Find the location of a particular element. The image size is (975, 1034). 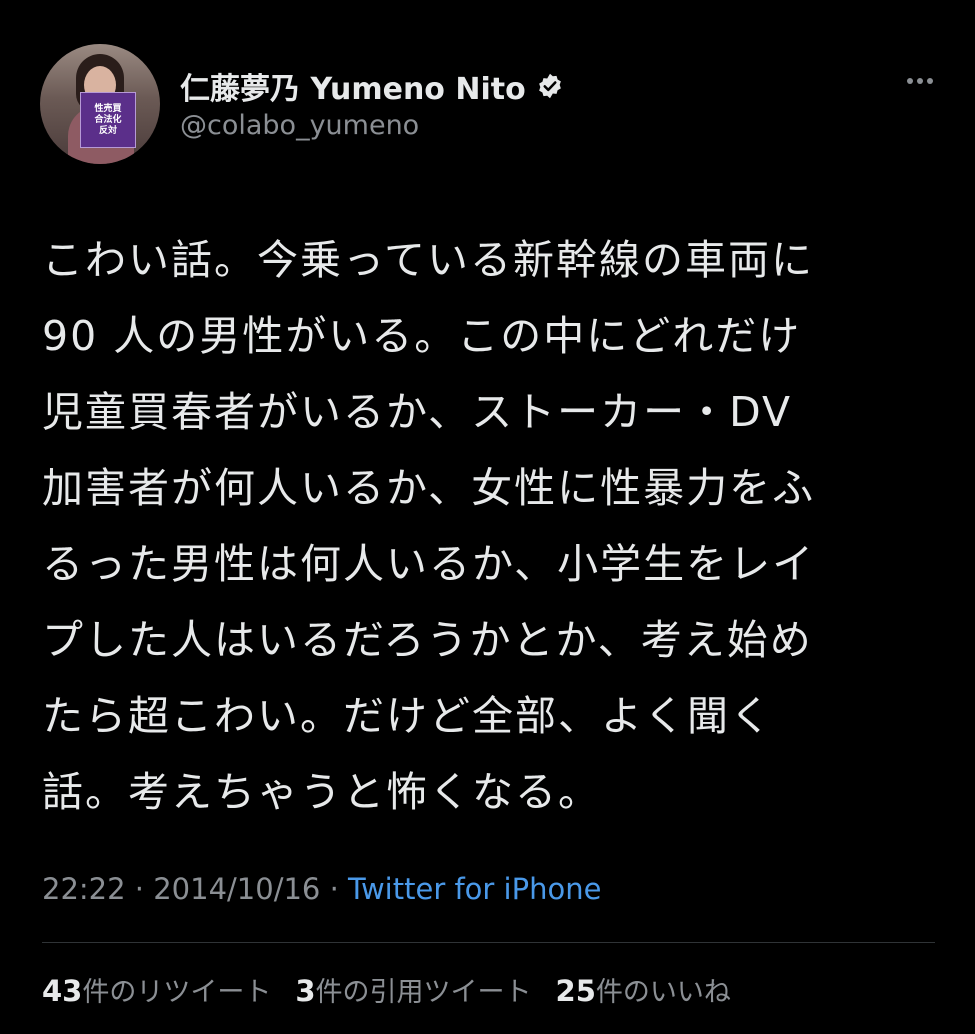

divider is located at coordinates (488, 942).